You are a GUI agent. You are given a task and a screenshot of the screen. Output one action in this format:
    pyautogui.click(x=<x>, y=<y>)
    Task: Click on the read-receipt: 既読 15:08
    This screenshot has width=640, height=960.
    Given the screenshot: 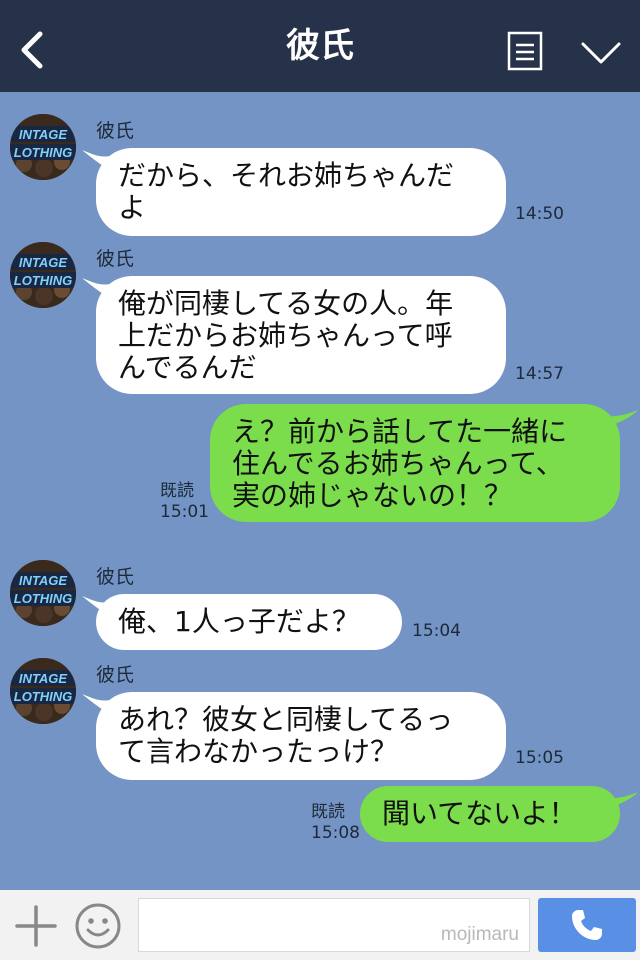 What is the action you would take?
    pyautogui.click(x=335, y=823)
    